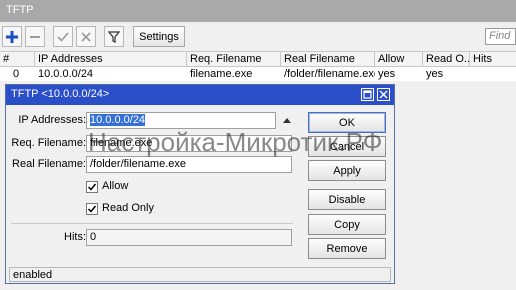 This screenshot has height=290, width=516. Describe the element at coordinates (152, 223) in the screenshot. I see `separator` at that location.